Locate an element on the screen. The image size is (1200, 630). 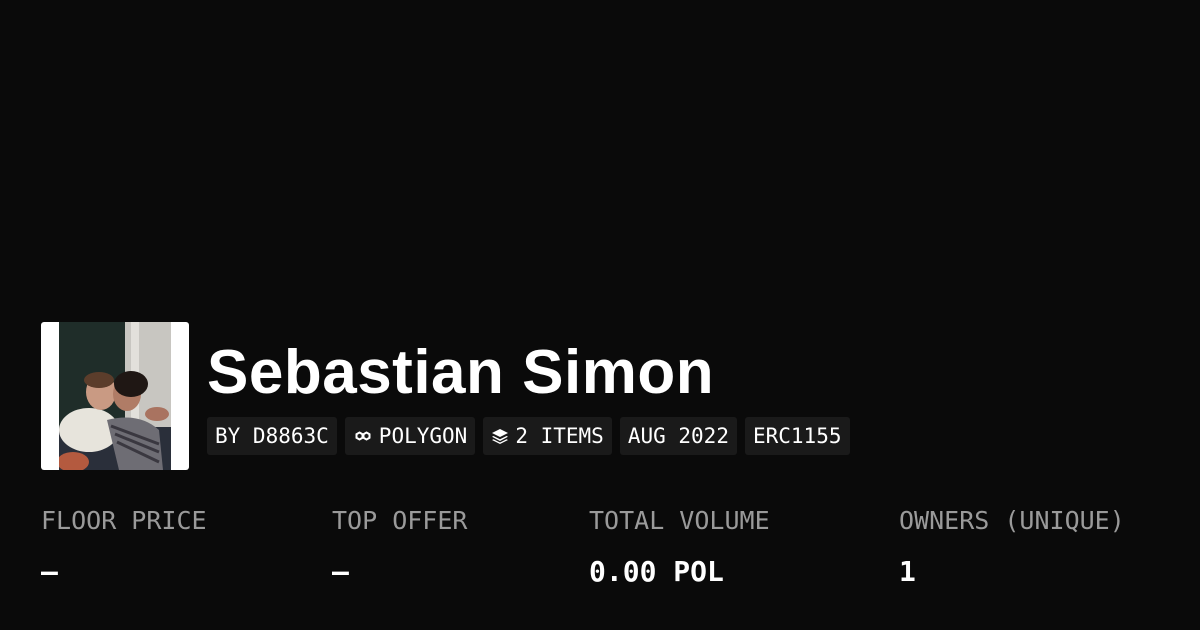
polygon-icon is located at coordinates (363, 436).